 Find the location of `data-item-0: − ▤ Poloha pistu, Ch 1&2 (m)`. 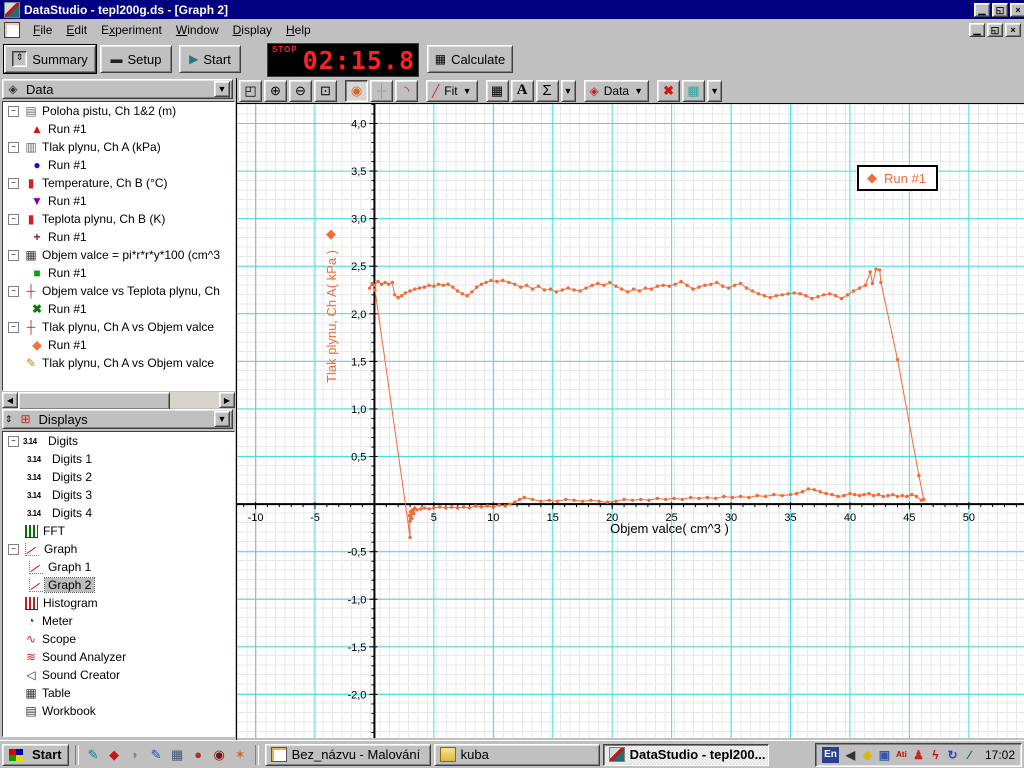

data-item-0: − ▤ Poloha pistu, Ch 1&2 (m) is located at coordinates (118, 111).